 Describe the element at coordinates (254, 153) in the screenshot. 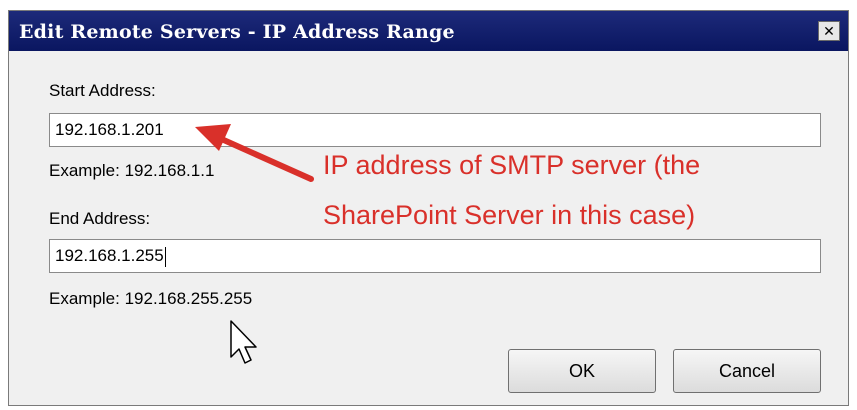

I see `red-arrow-icon` at that location.